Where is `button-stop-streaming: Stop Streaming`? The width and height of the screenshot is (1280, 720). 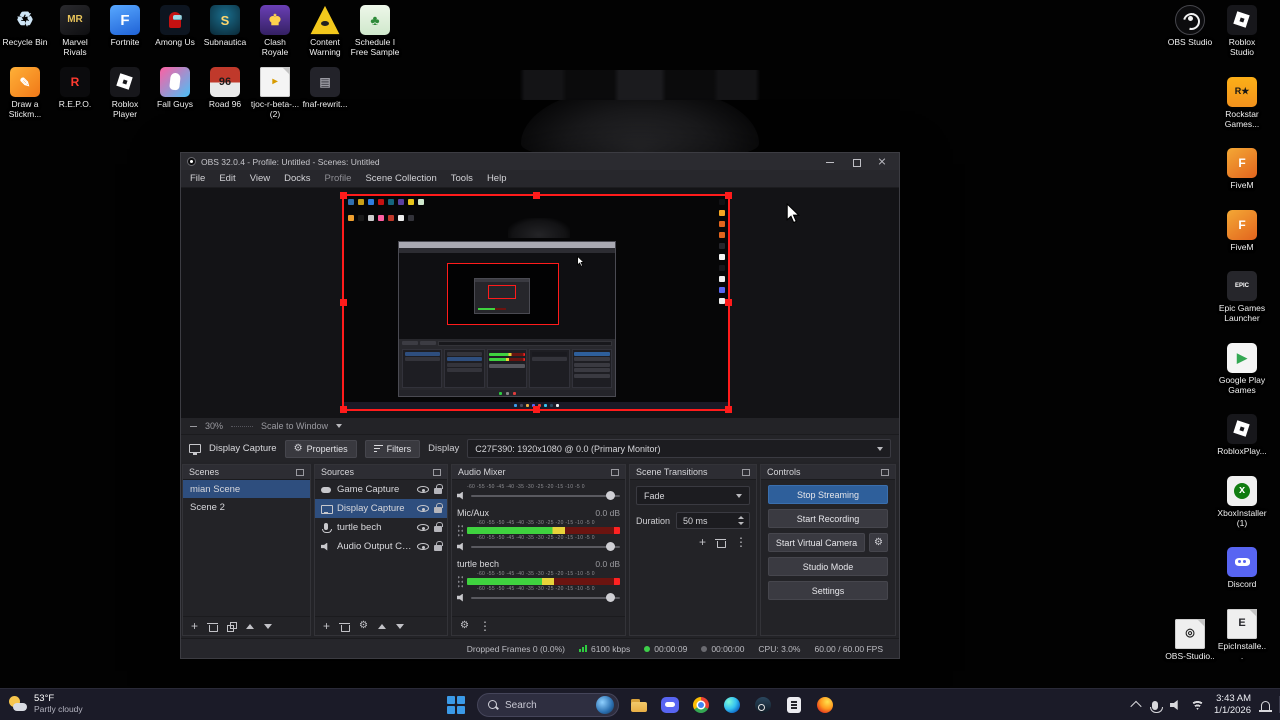 button-stop-streaming: Stop Streaming is located at coordinates (828, 494).